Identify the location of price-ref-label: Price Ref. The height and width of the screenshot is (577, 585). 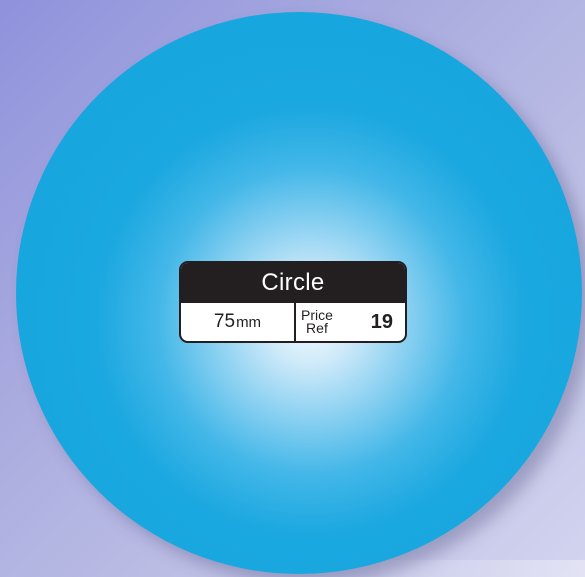
(317, 322).